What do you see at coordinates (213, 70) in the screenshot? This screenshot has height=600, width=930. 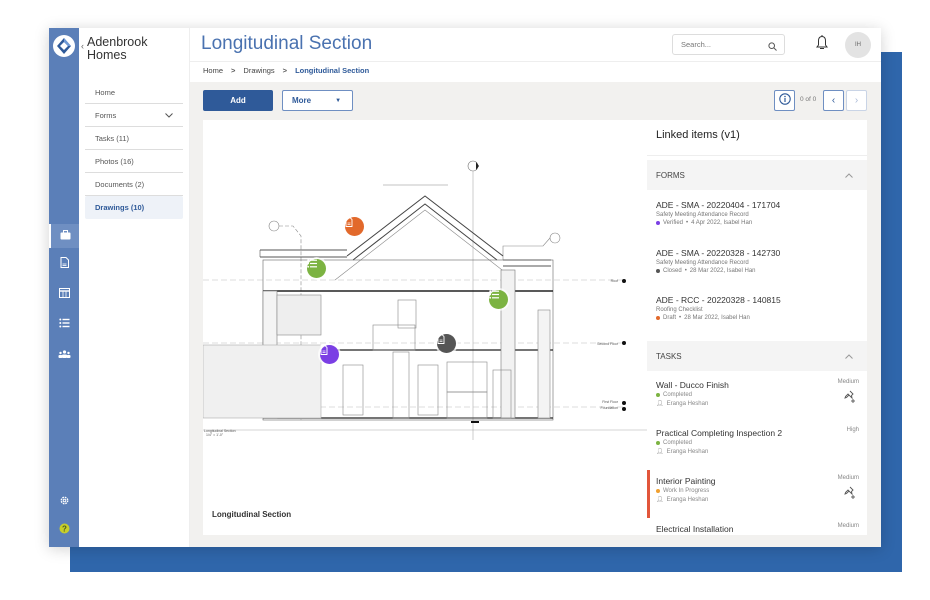 I see `breadcrumb-home: Home` at bounding box center [213, 70].